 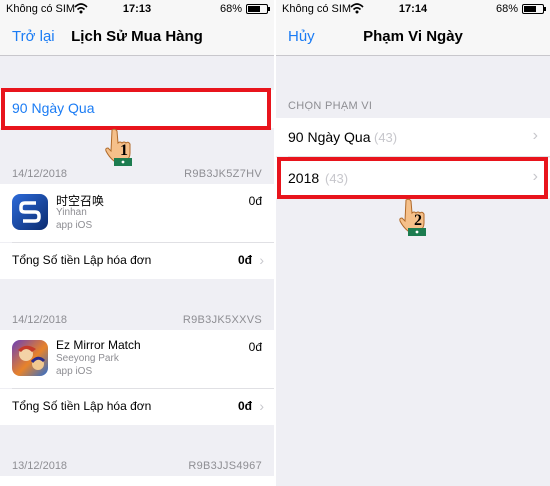 I want to click on page-title: Lịch Sử Mua Hàng, so click(x=137, y=36).